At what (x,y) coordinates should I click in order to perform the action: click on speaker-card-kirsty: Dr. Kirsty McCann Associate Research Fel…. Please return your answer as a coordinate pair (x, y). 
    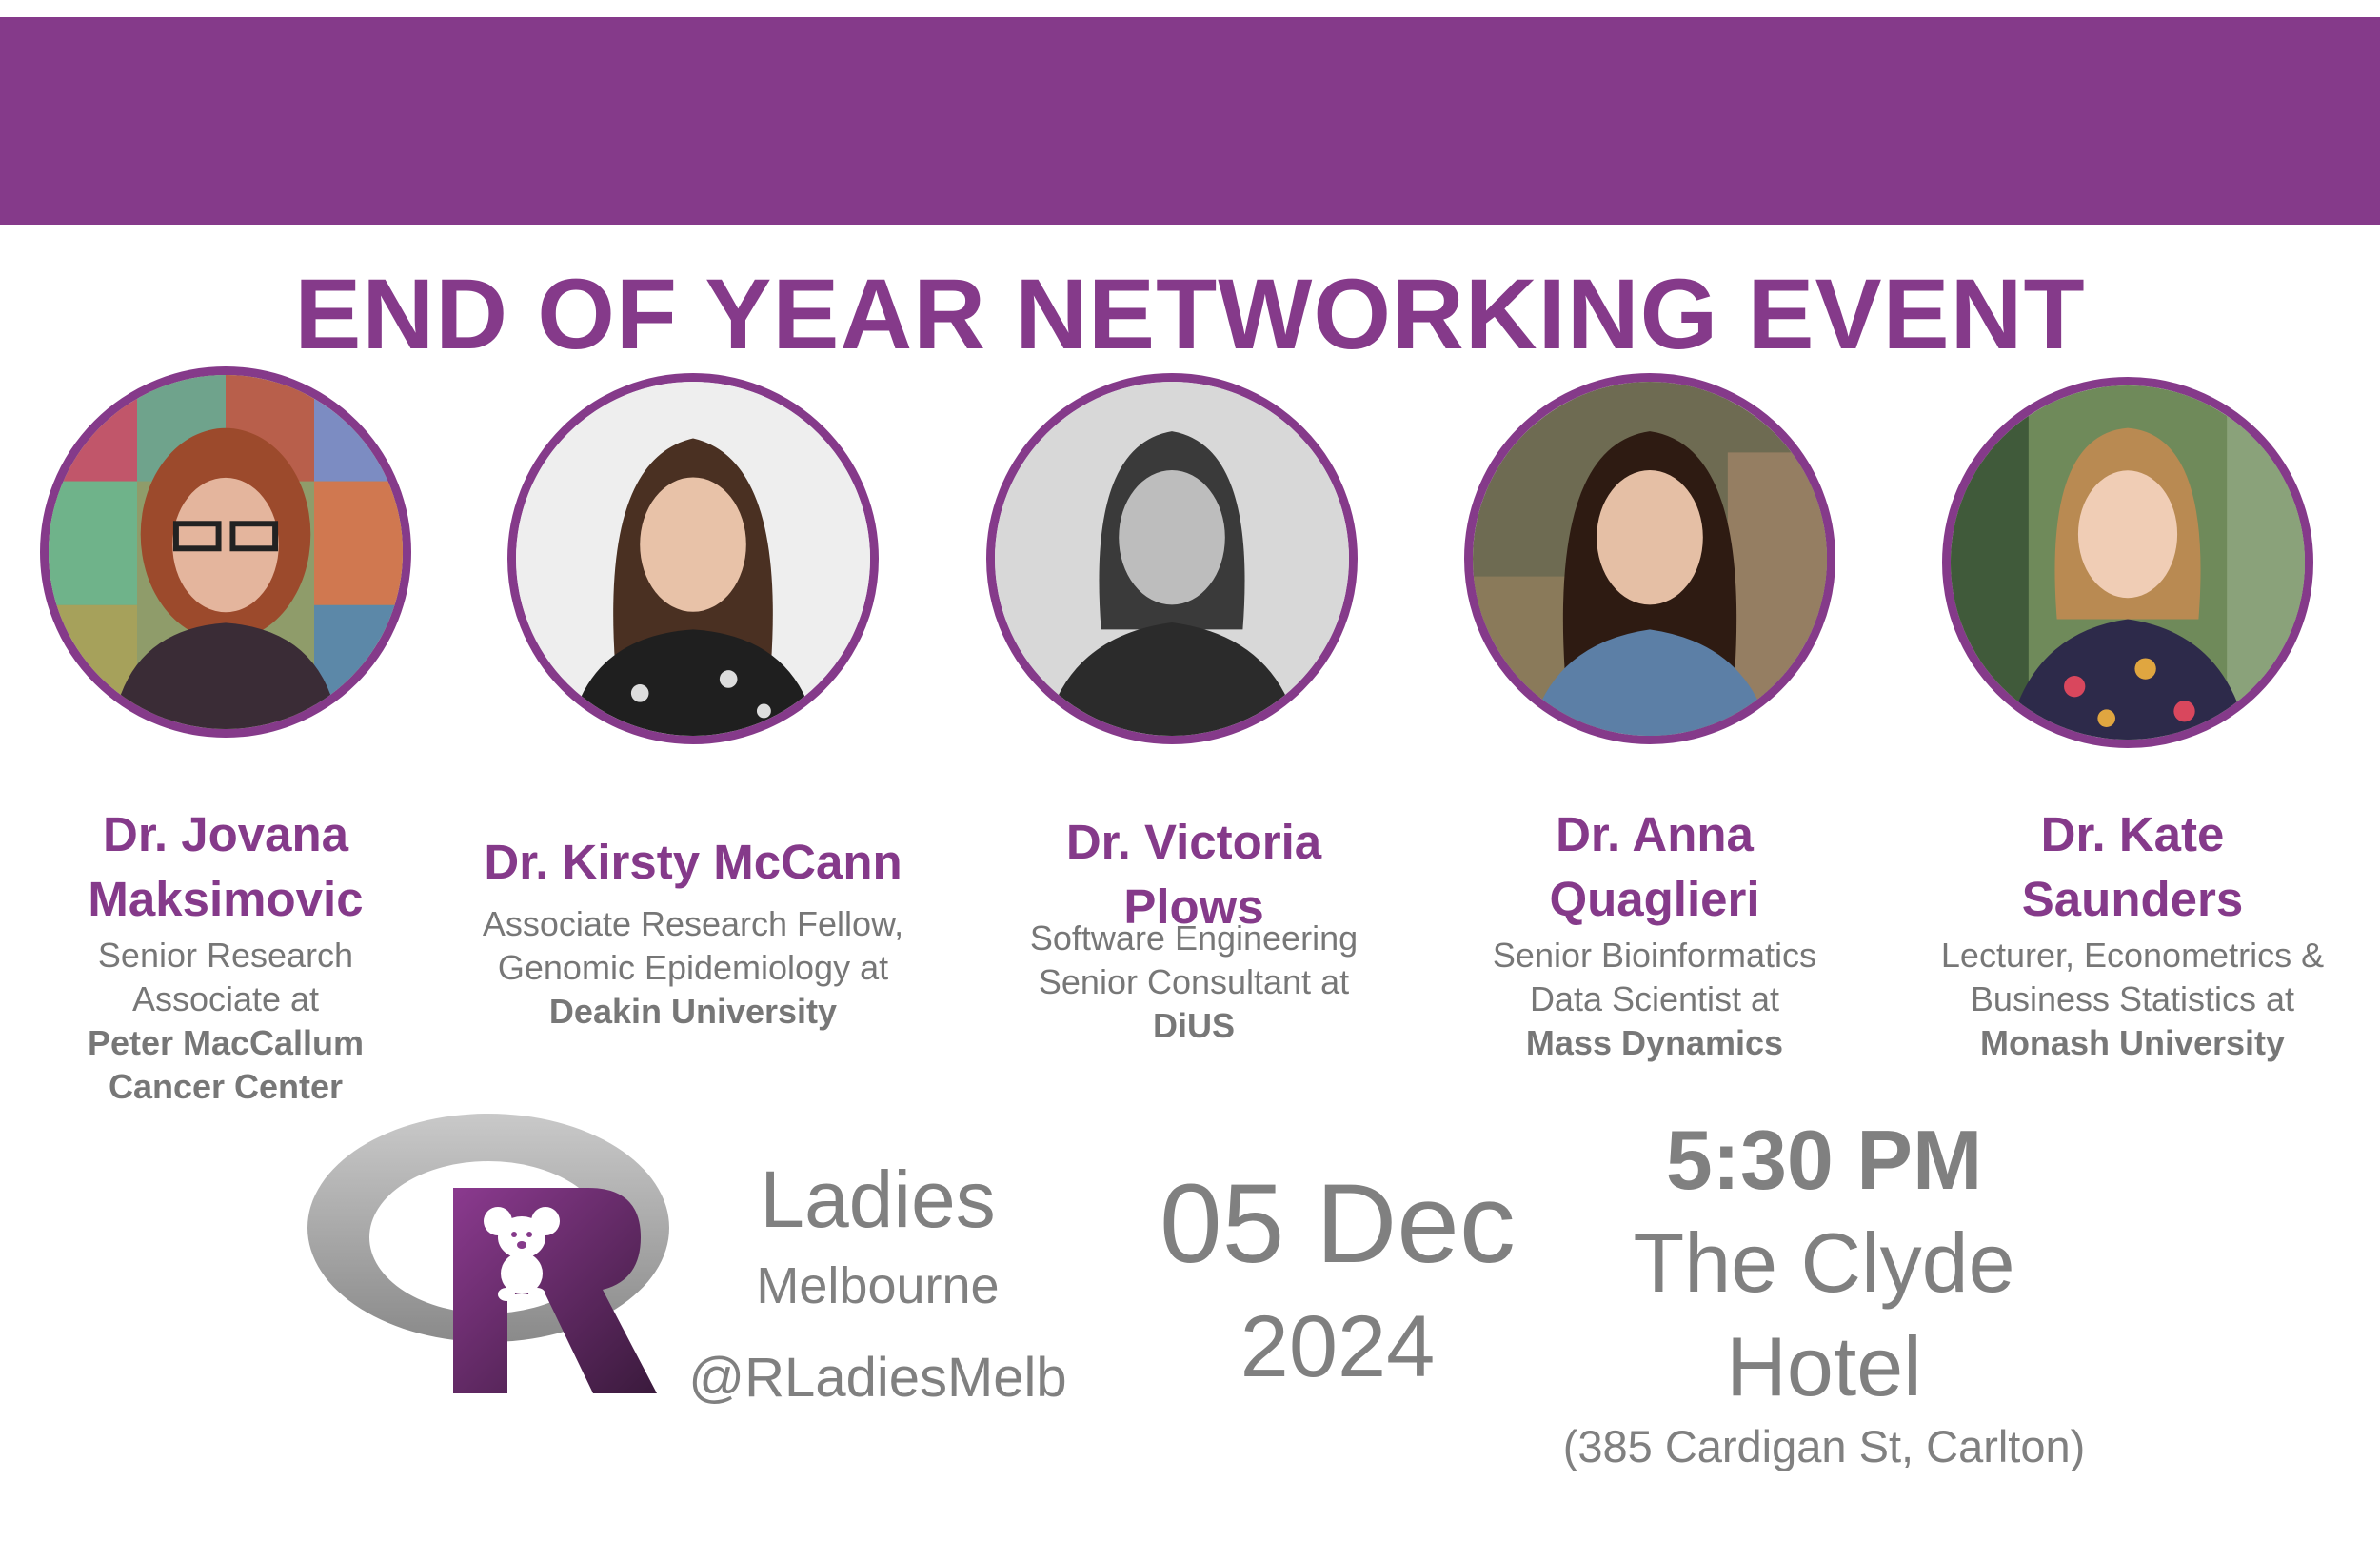
    Looking at the image, I should click on (693, 932).